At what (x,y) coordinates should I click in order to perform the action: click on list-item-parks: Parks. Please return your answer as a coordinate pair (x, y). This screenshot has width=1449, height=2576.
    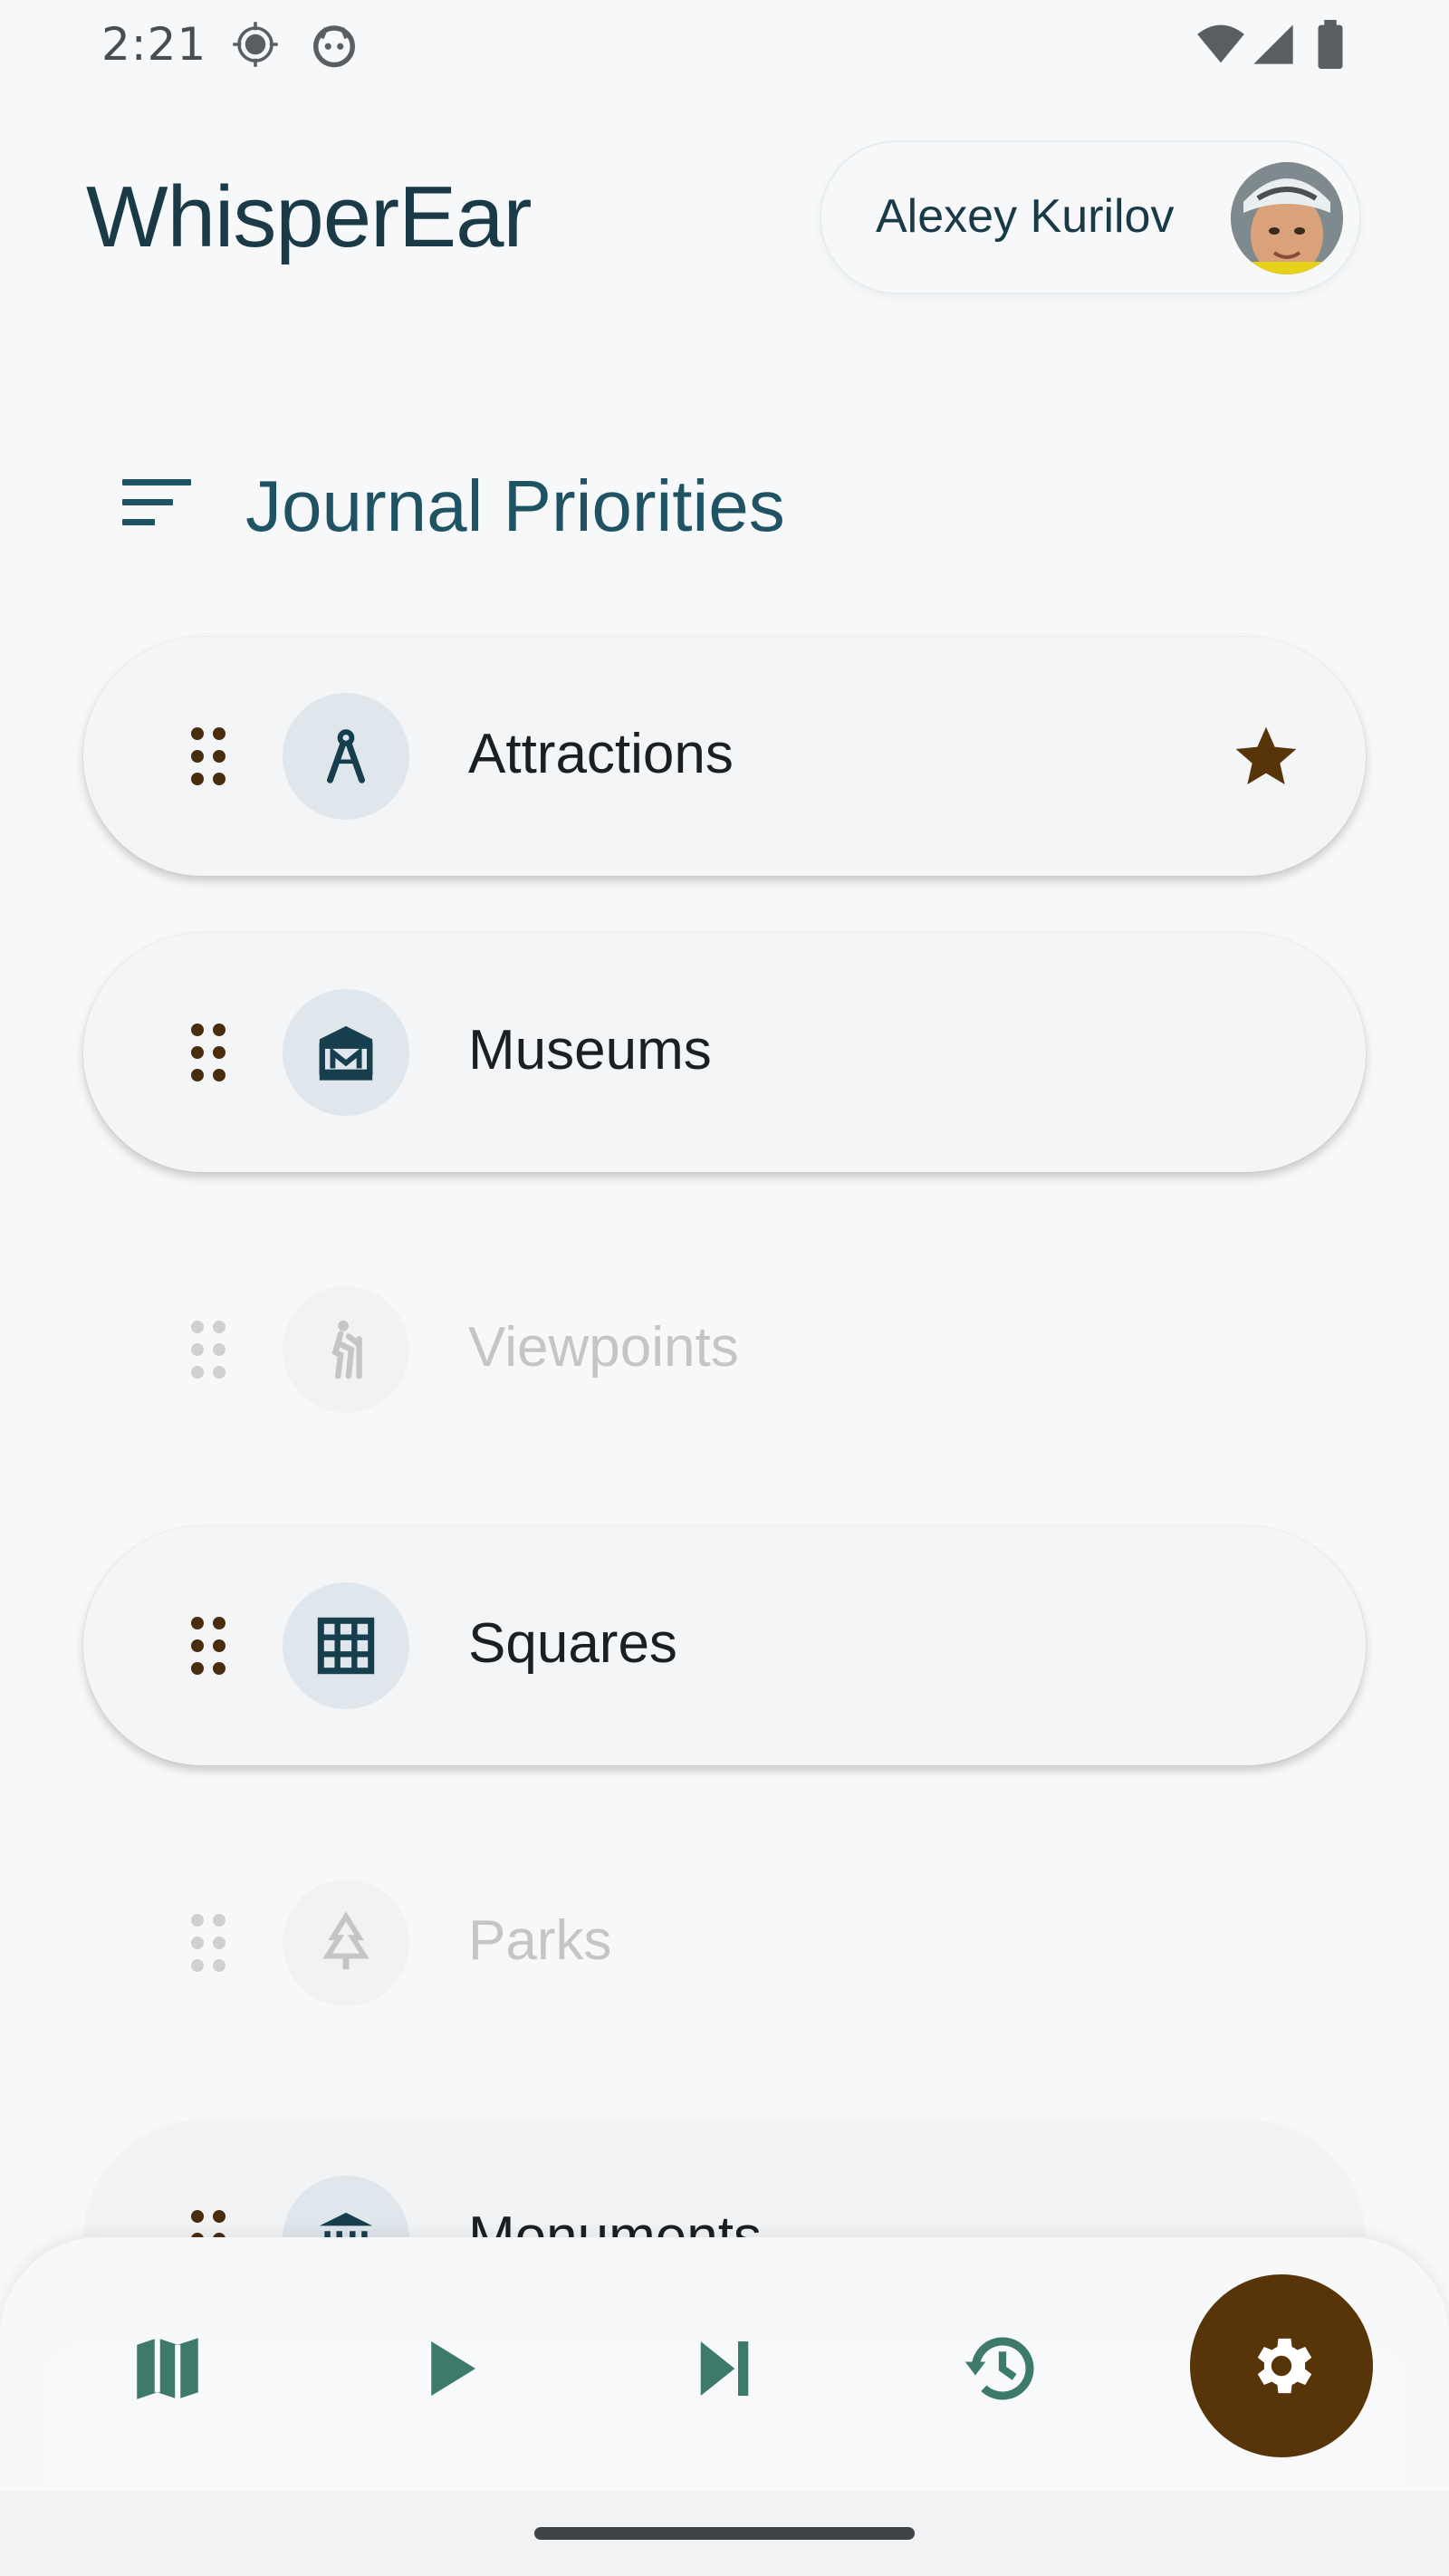
    Looking at the image, I should click on (724, 1942).